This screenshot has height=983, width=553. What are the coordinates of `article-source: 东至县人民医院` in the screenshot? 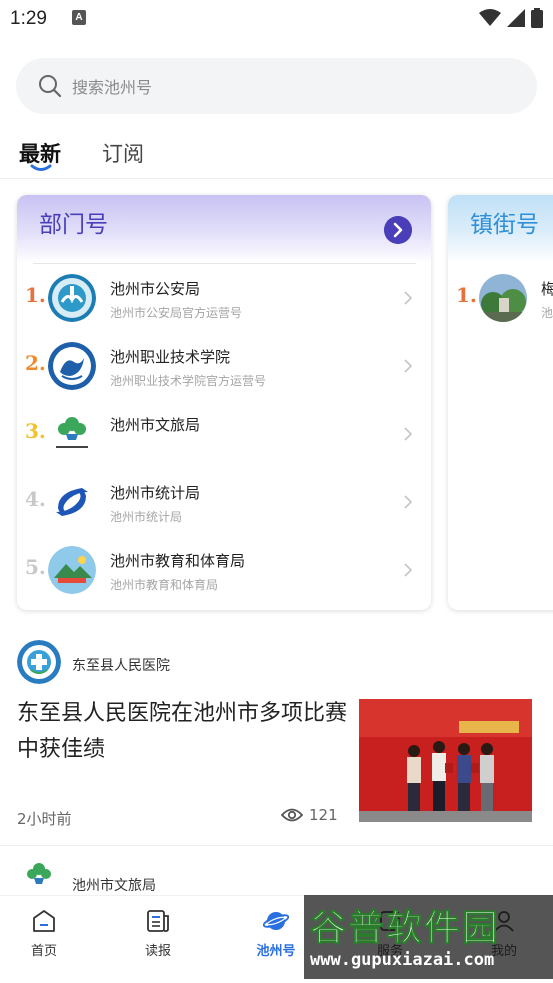 It's located at (267, 664).